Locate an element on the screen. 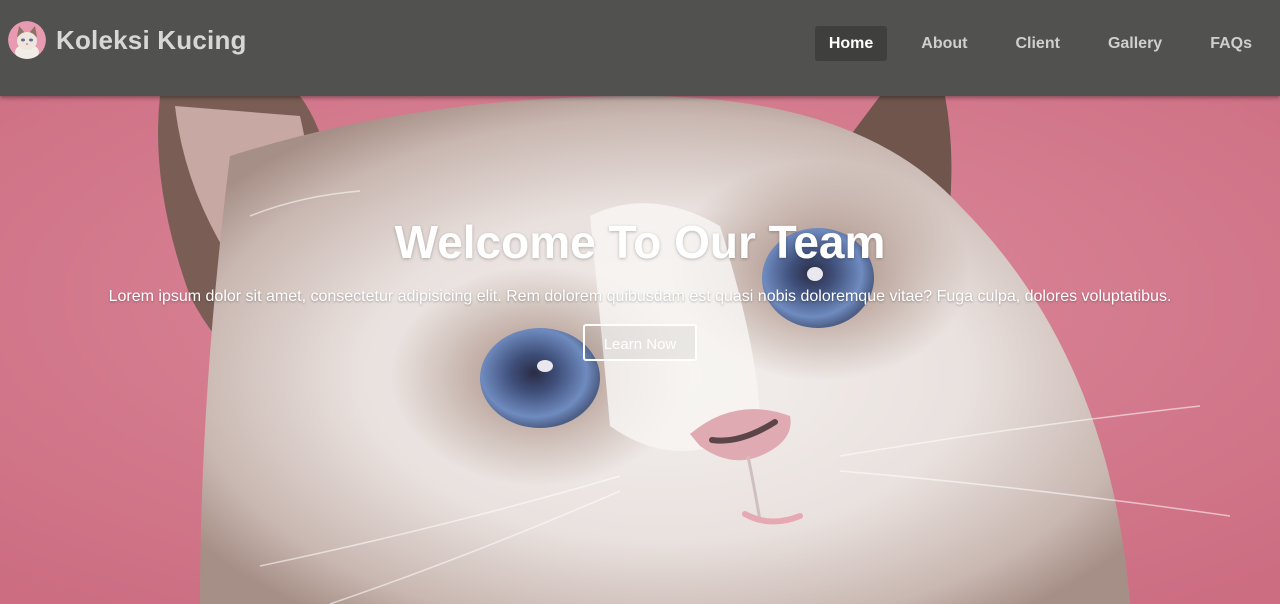  learn-now-button: Learn Now is located at coordinates (640, 342).